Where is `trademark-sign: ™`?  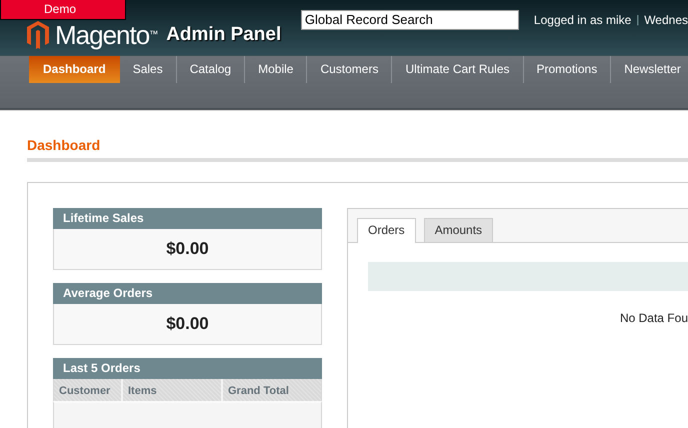
trademark-sign: ™ is located at coordinates (153, 33).